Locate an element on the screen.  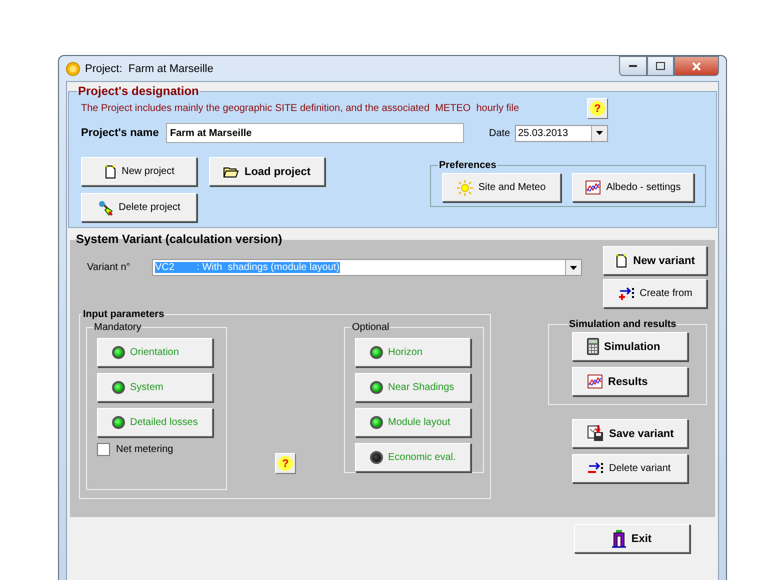
group-title: Mandatory is located at coordinates (117, 327).